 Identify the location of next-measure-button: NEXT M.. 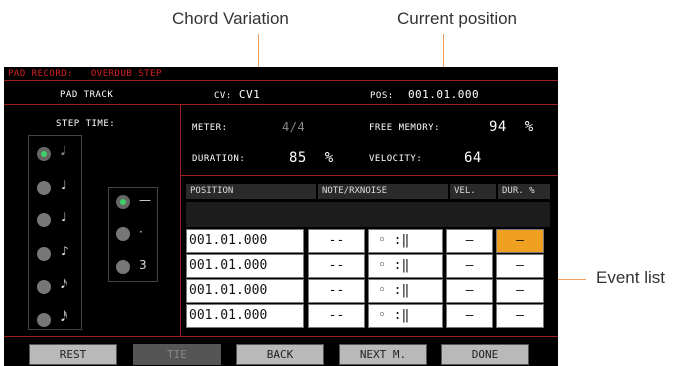
(383, 354).